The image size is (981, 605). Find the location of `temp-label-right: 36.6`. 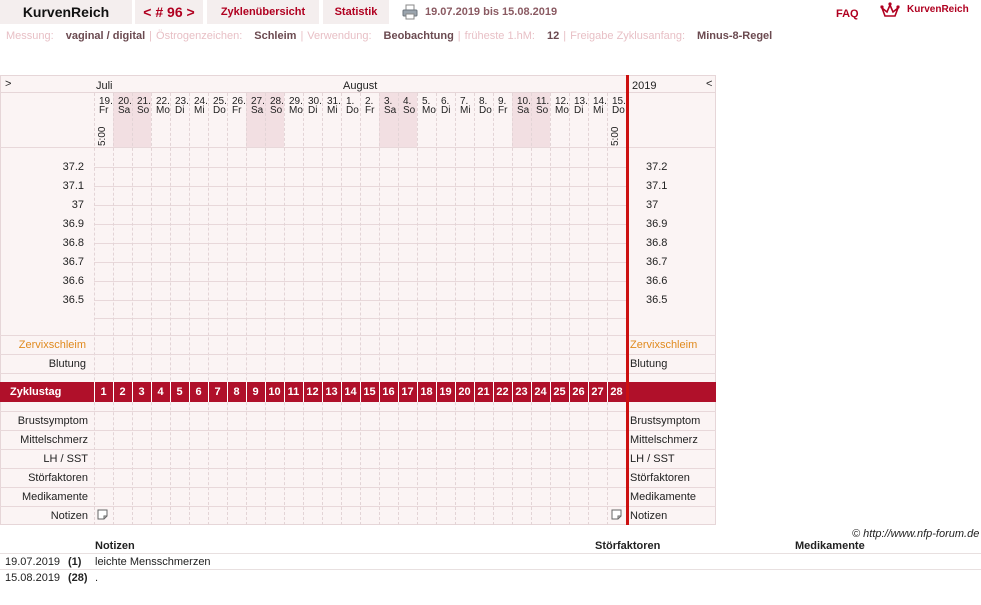

temp-label-right: 36.6 is located at coordinates (657, 281).